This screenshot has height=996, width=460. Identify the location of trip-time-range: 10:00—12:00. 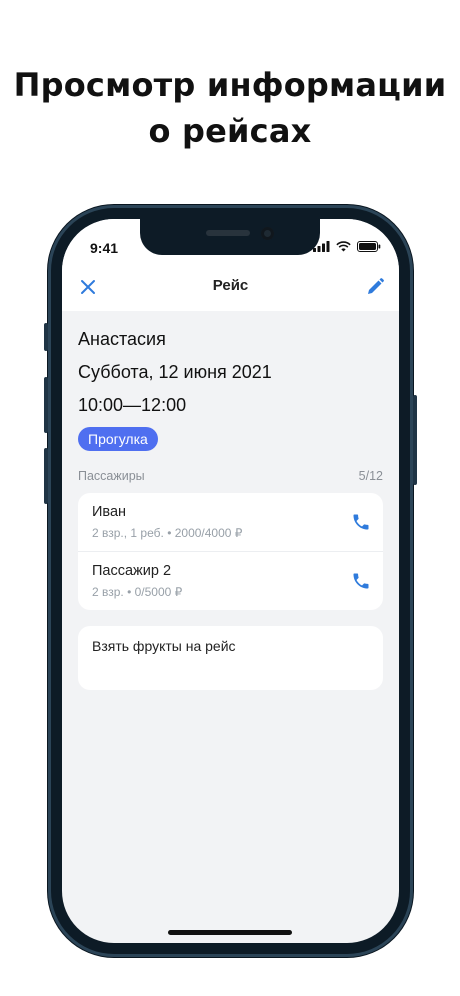
(132, 405).